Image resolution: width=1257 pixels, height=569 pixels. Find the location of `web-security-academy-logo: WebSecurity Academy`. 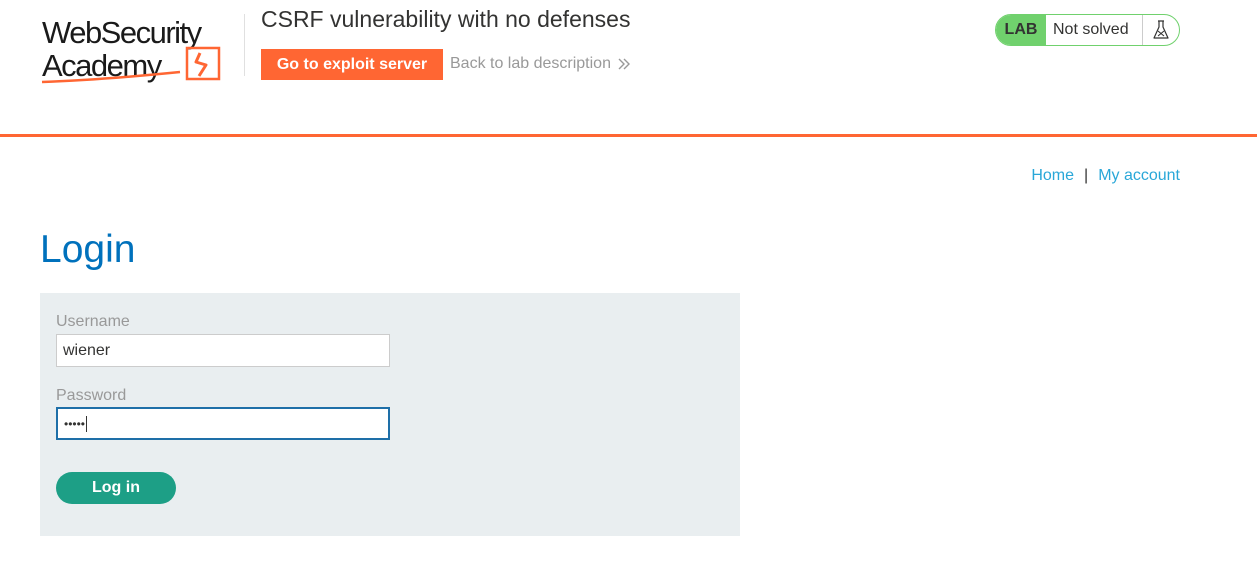

web-security-academy-logo: WebSecurity Academy is located at coordinates (142, 49).